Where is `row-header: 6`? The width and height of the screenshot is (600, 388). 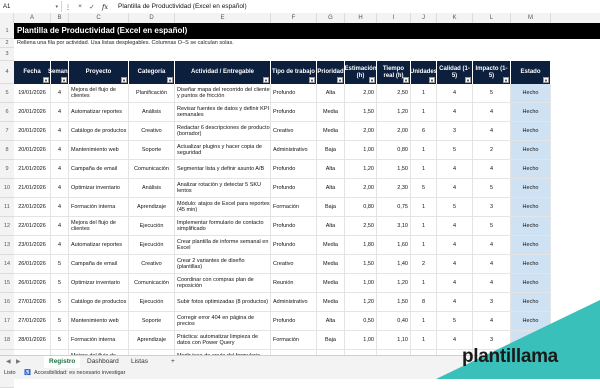
row-header: 6 is located at coordinates (7, 112).